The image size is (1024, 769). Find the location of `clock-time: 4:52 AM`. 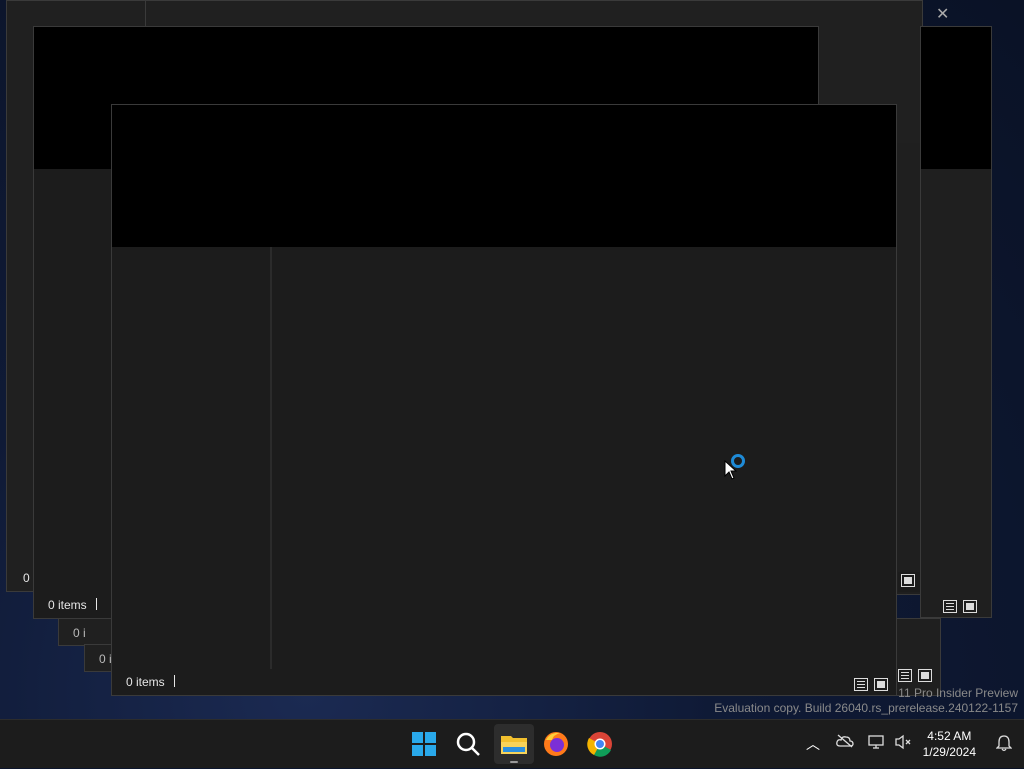

clock-time: 4:52 AM is located at coordinates (949, 736).